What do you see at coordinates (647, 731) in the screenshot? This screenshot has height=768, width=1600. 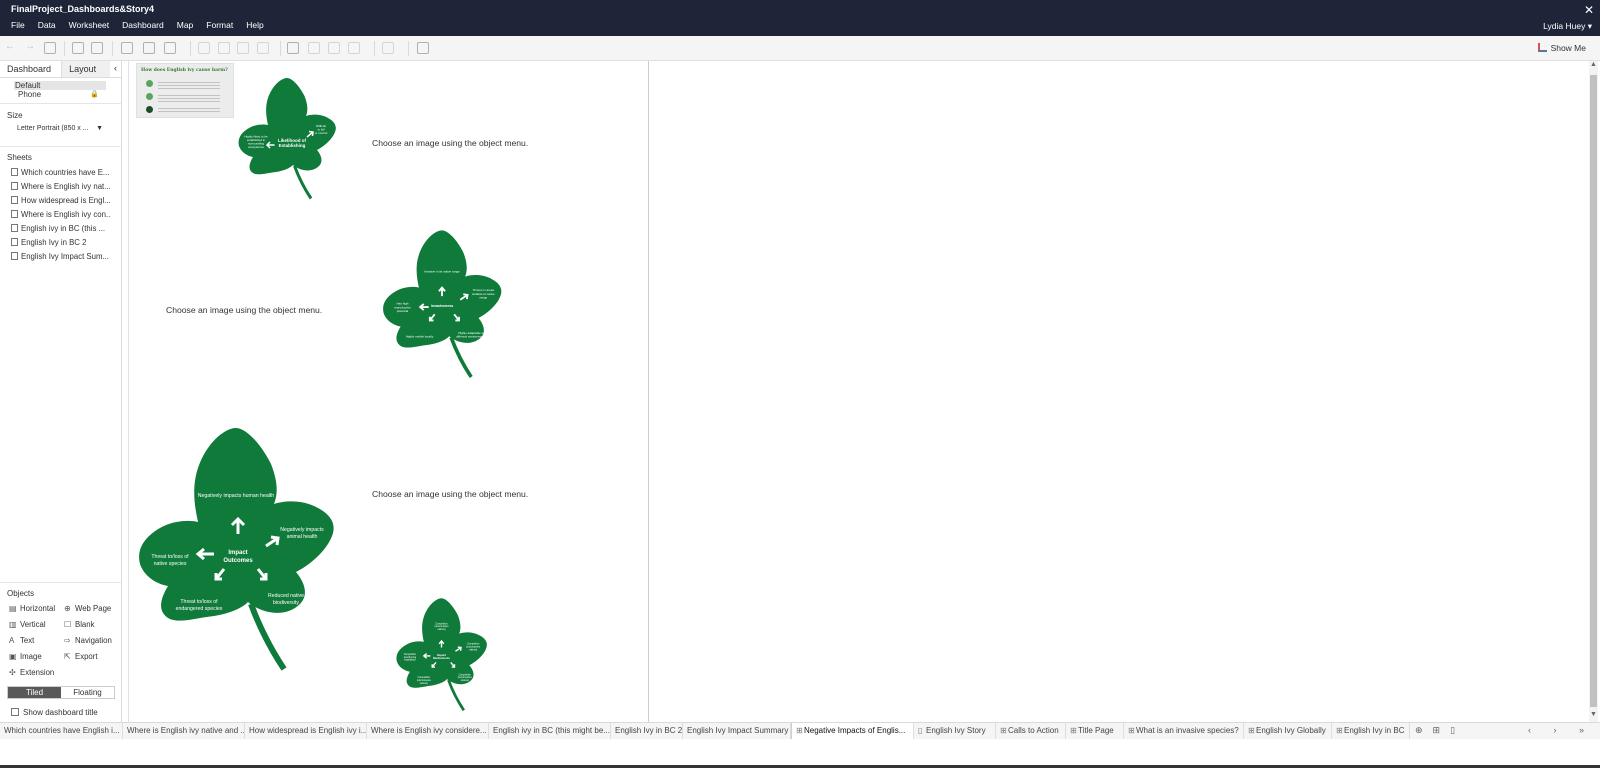 I see `tab-sheet: English Ivy in BC 2` at bounding box center [647, 731].